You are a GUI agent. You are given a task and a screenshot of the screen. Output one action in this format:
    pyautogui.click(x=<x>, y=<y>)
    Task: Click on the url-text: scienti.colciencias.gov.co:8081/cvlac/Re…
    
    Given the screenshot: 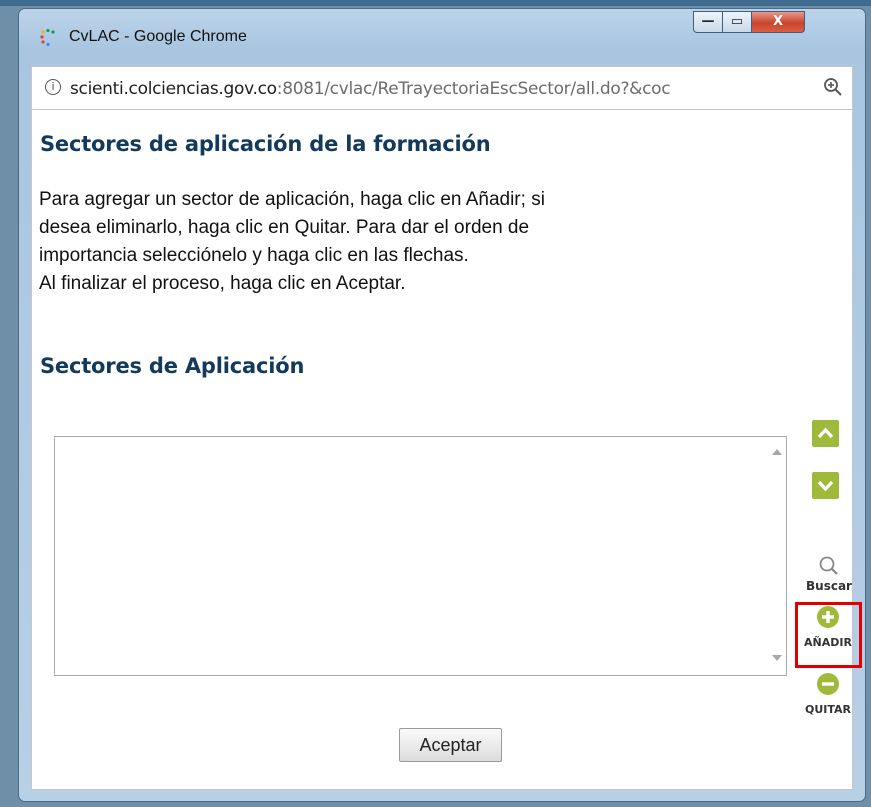 What is the action you would take?
    pyautogui.click(x=446, y=89)
    